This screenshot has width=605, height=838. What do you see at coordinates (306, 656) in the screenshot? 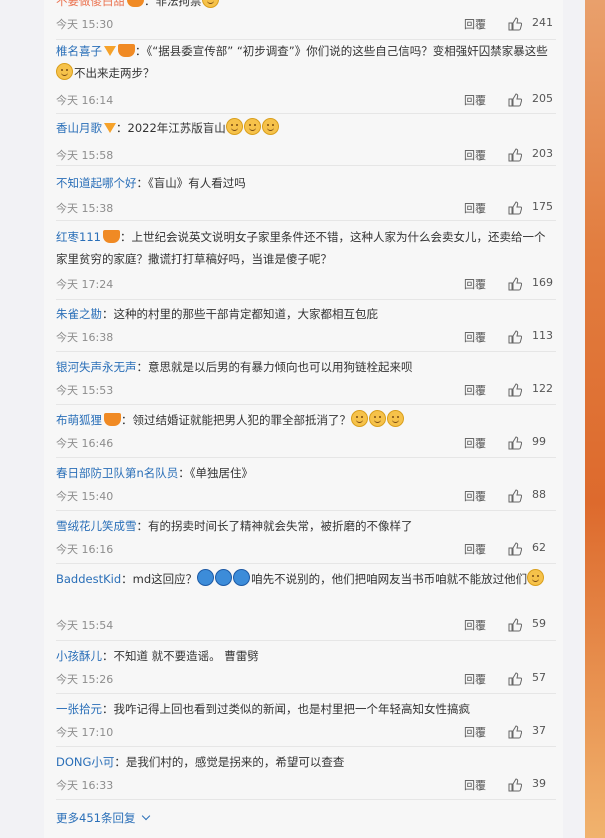
I see `comment-text: 小孩酥儿：不知道 就不要造谣。 曹雷劈` at bounding box center [306, 656].